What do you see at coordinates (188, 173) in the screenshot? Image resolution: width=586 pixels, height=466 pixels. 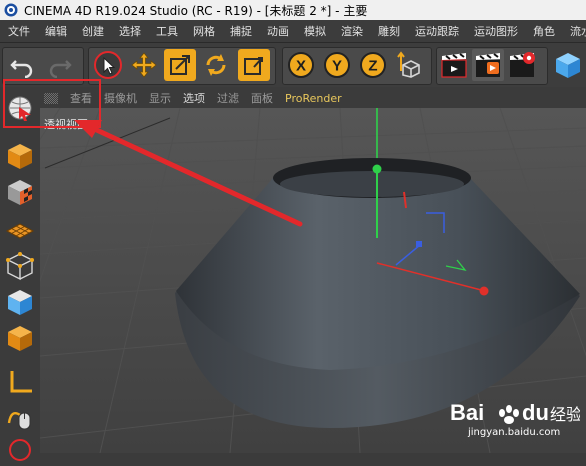 I see `annotation-arrow` at bounding box center [188, 173].